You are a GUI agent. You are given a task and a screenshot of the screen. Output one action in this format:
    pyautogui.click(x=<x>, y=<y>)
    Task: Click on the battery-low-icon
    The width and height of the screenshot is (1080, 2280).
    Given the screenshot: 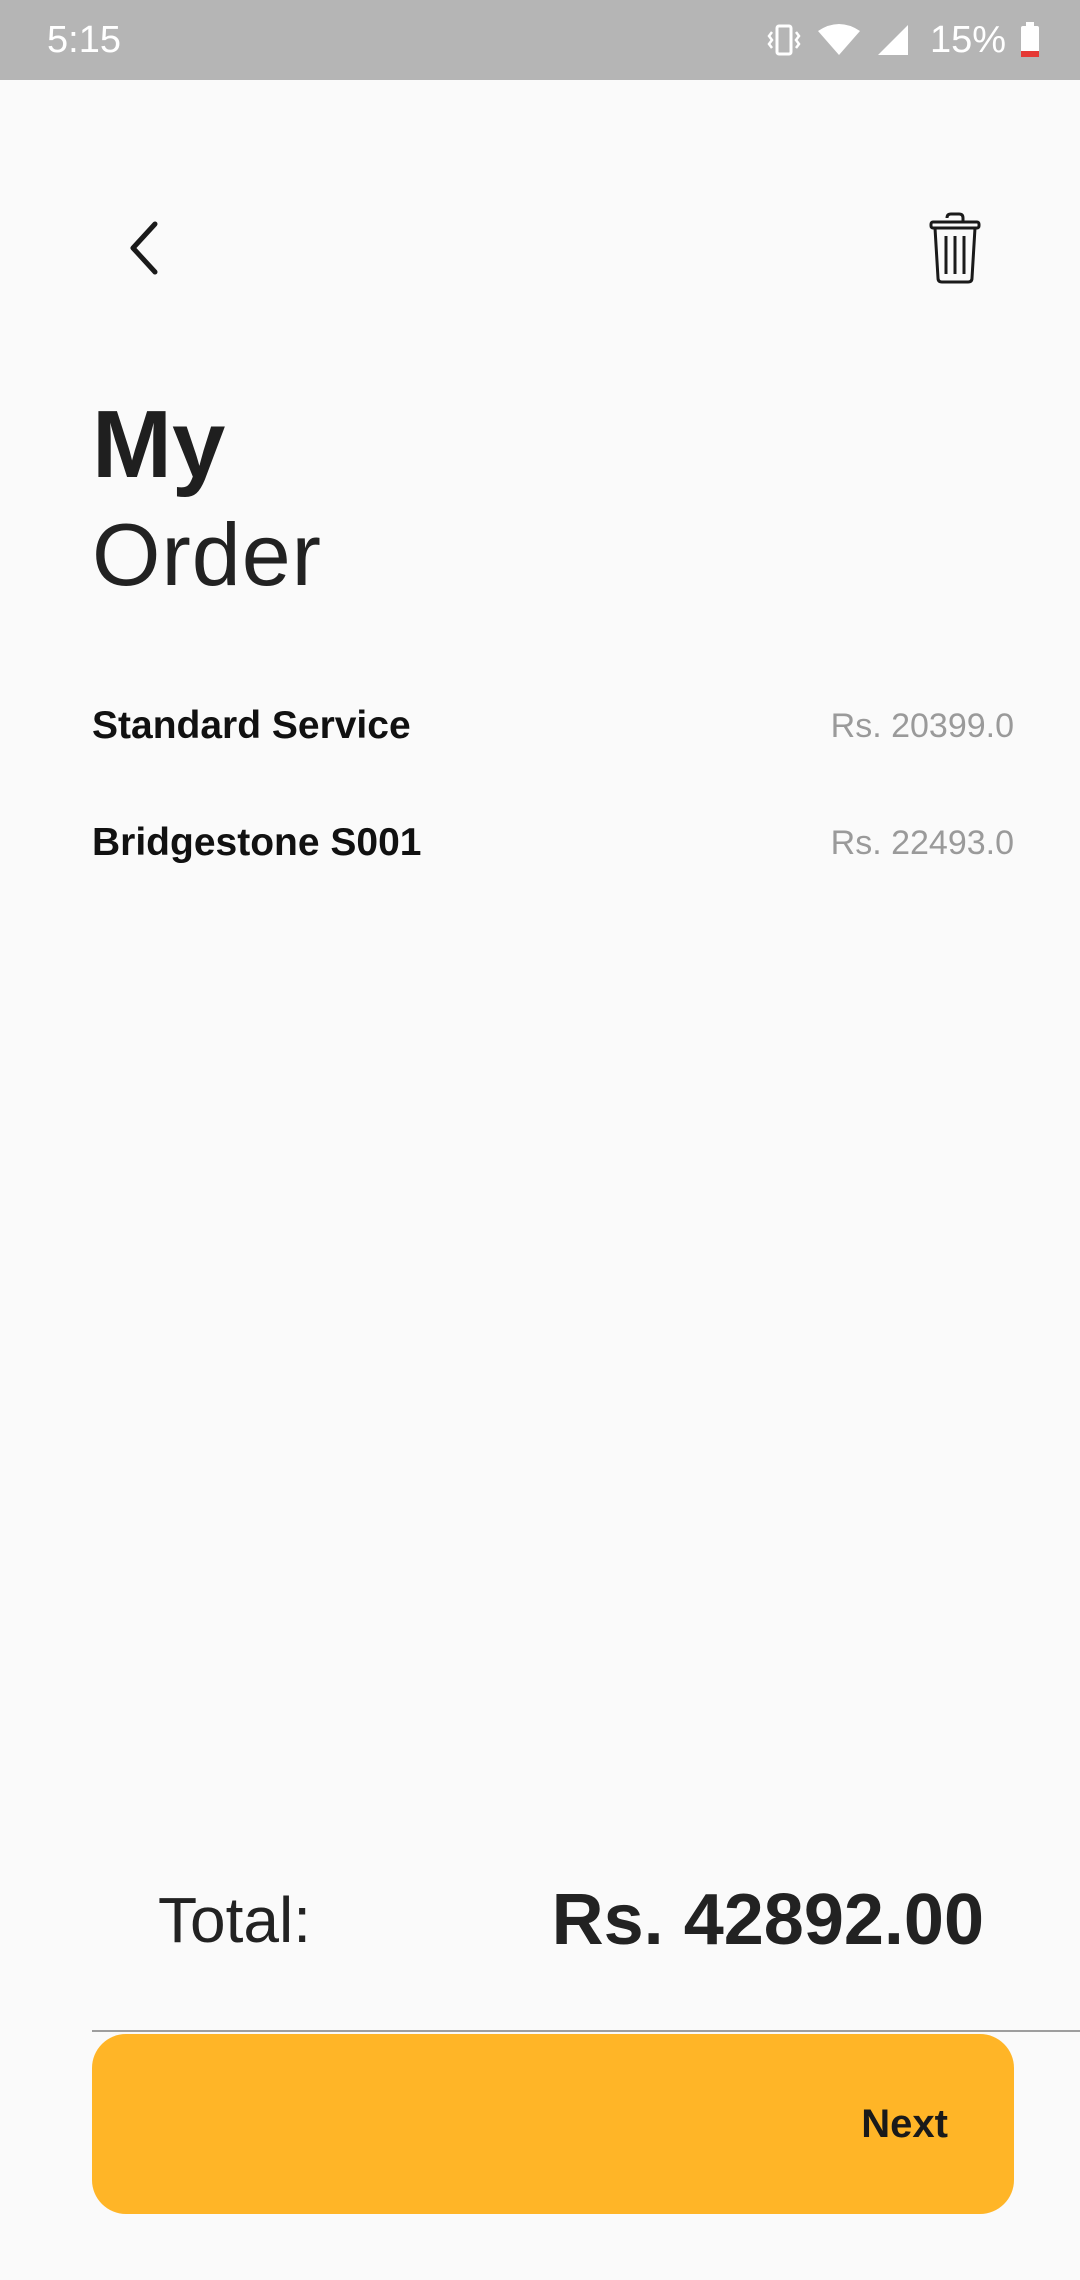 What is the action you would take?
    pyautogui.click(x=1030, y=40)
    